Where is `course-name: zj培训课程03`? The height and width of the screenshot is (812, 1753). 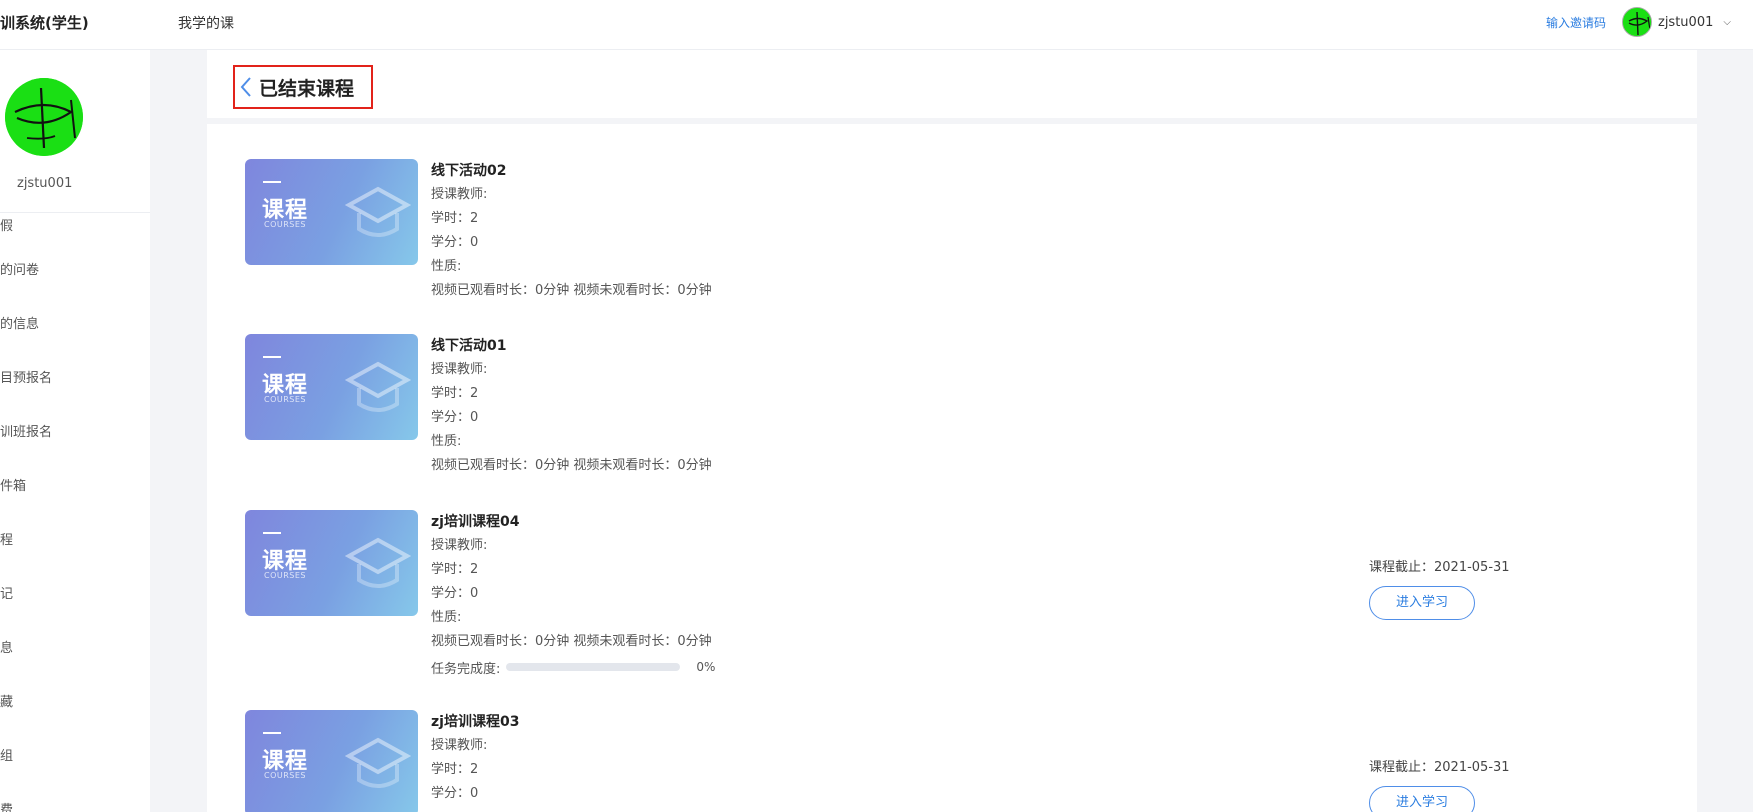
course-name: zj培训课程03 is located at coordinates (781, 722).